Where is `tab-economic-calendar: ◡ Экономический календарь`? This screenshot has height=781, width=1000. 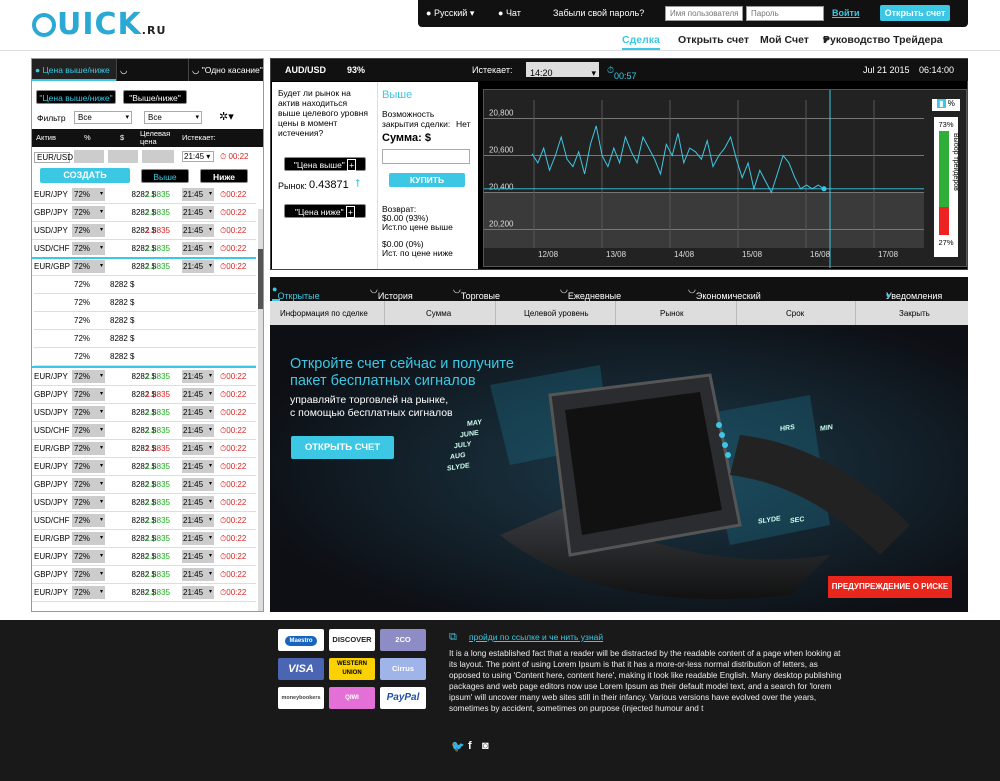
tab-economic-calendar: ◡ Экономический календарь is located at coordinates (724, 297).